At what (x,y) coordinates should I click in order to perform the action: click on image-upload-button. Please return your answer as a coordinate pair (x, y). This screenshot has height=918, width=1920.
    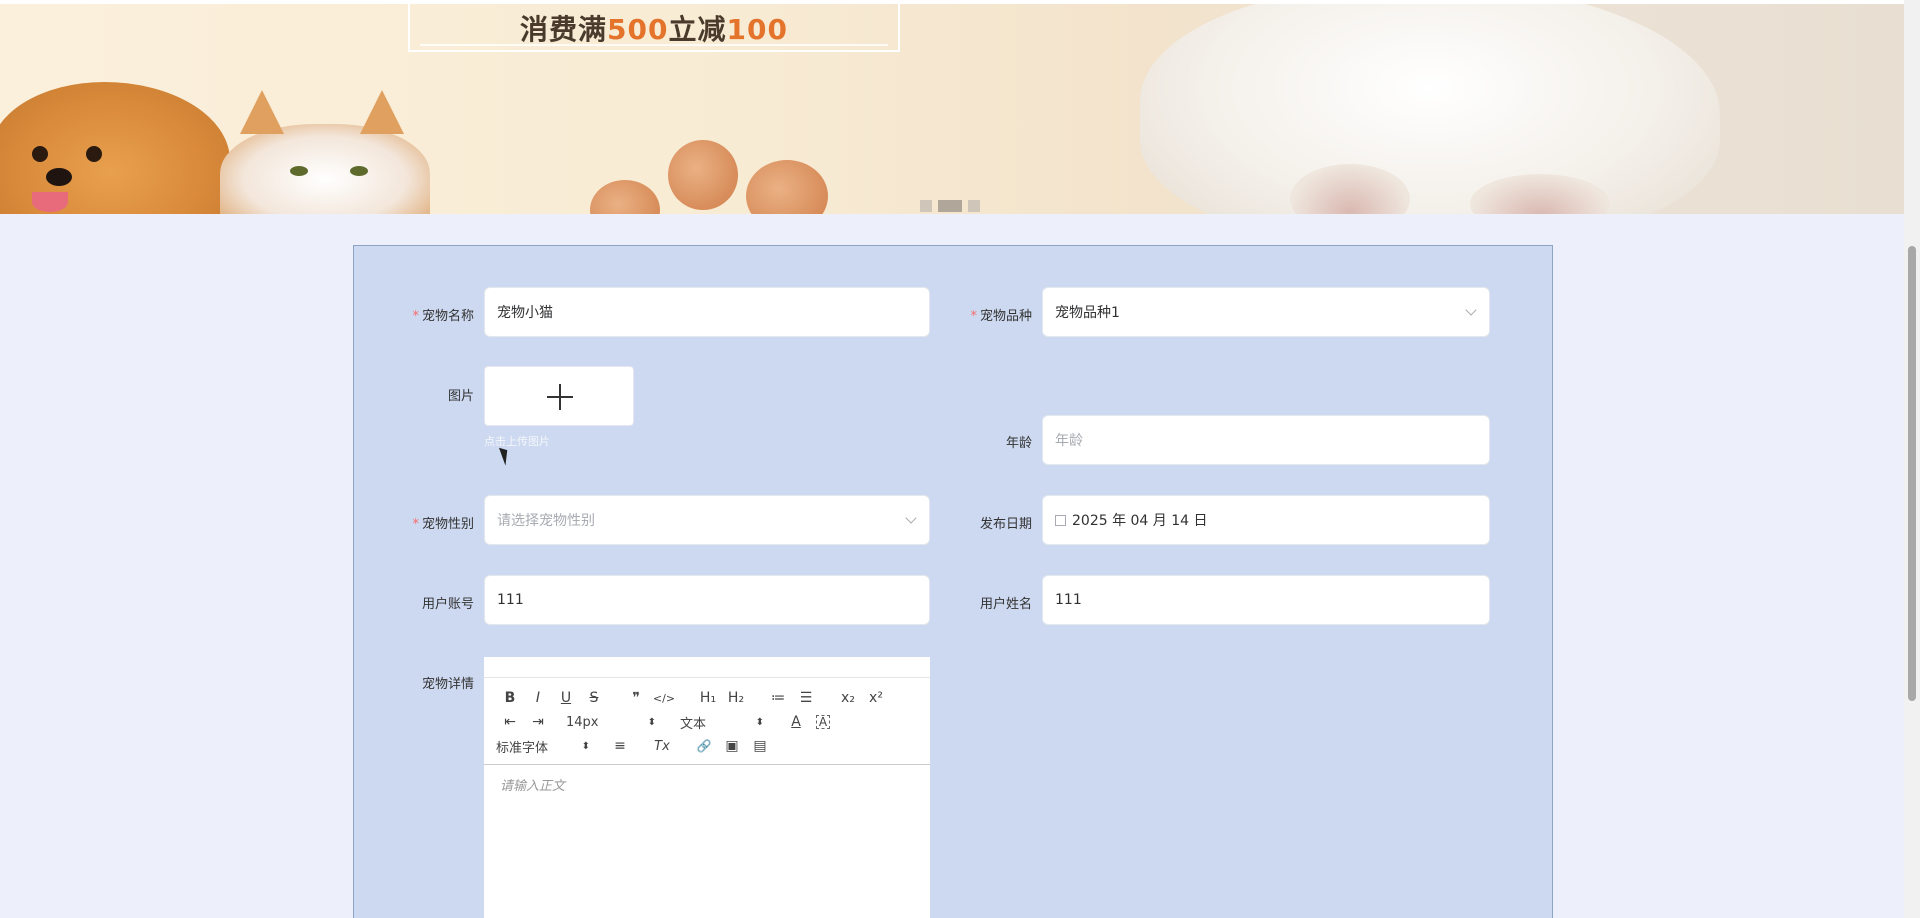
    Looking at the image, I should click on (559, 396).